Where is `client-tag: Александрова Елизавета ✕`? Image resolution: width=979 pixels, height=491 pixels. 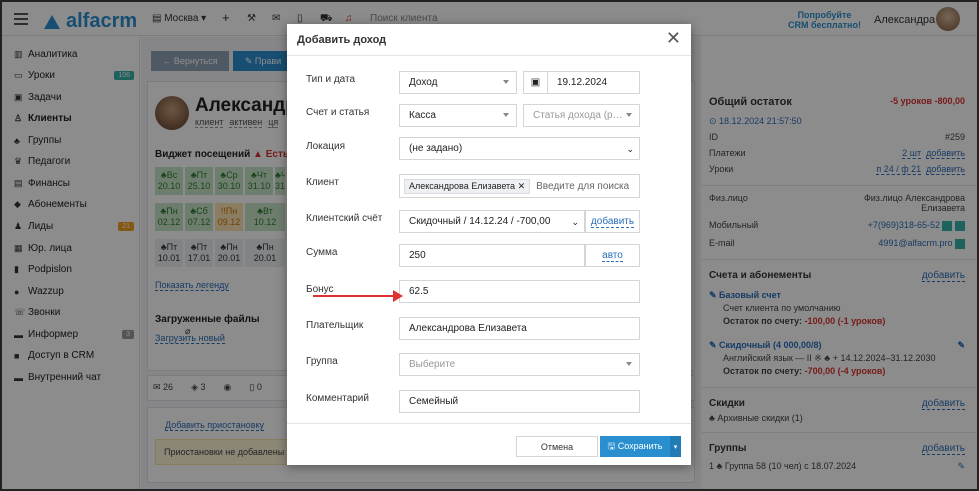 client-tag: Александрова Елизавета ✕ is located at coordinates (467, 186).